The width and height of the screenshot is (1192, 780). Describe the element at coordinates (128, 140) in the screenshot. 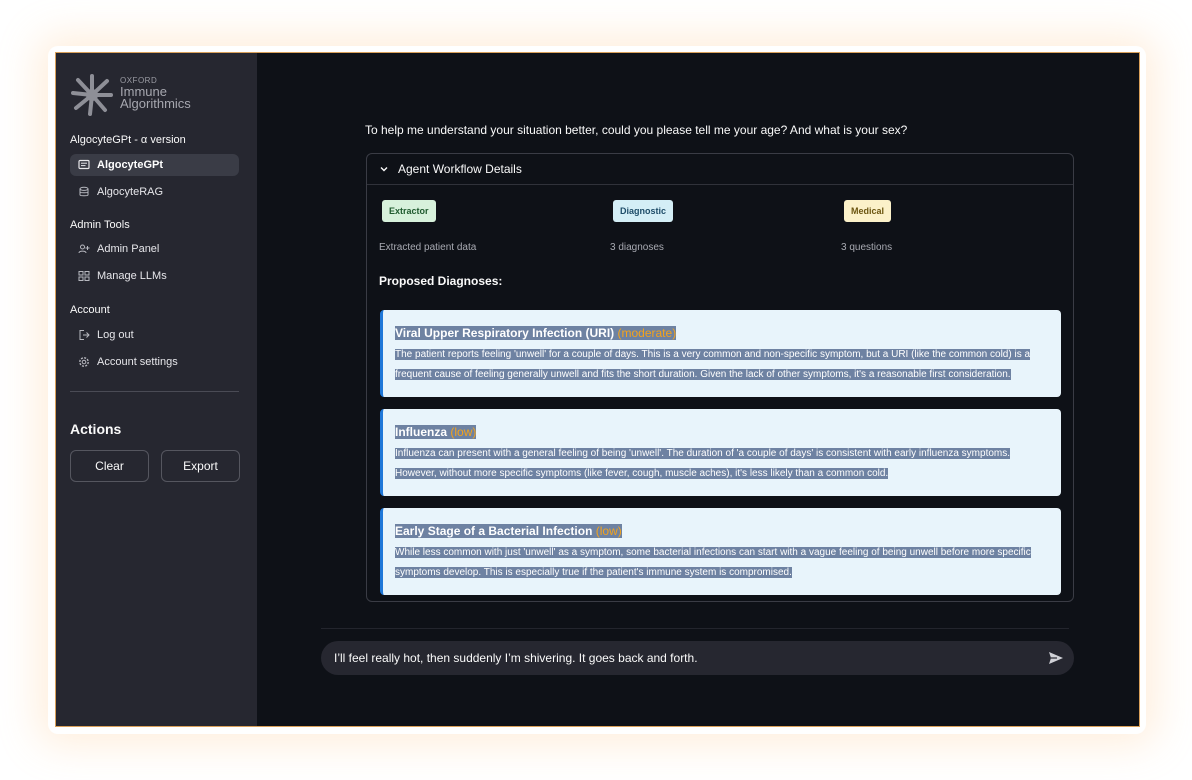

I see `app-section-label: AlgocyteGPt - α version` at that location.